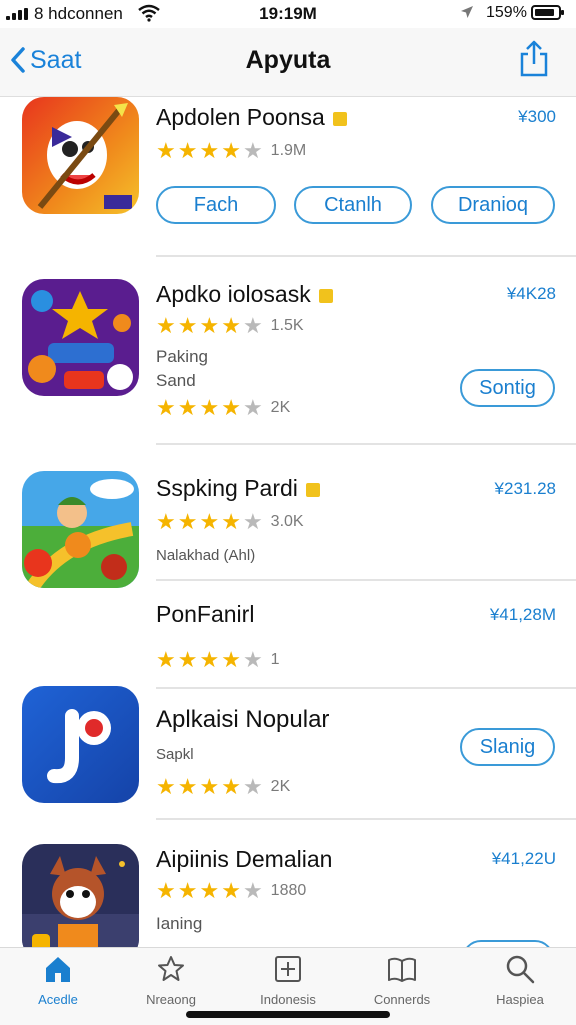 This screenshot has height=1025, width=576. I want to click on tab-library: Connerds, so click(402, 980).